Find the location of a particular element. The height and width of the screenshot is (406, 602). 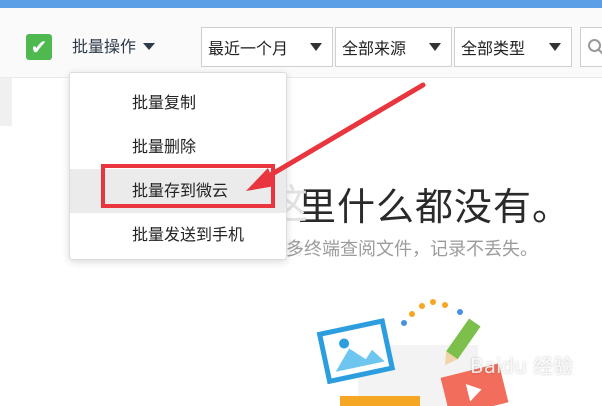

watermark: Baidu 经验 is located at coordinates (522, 366).